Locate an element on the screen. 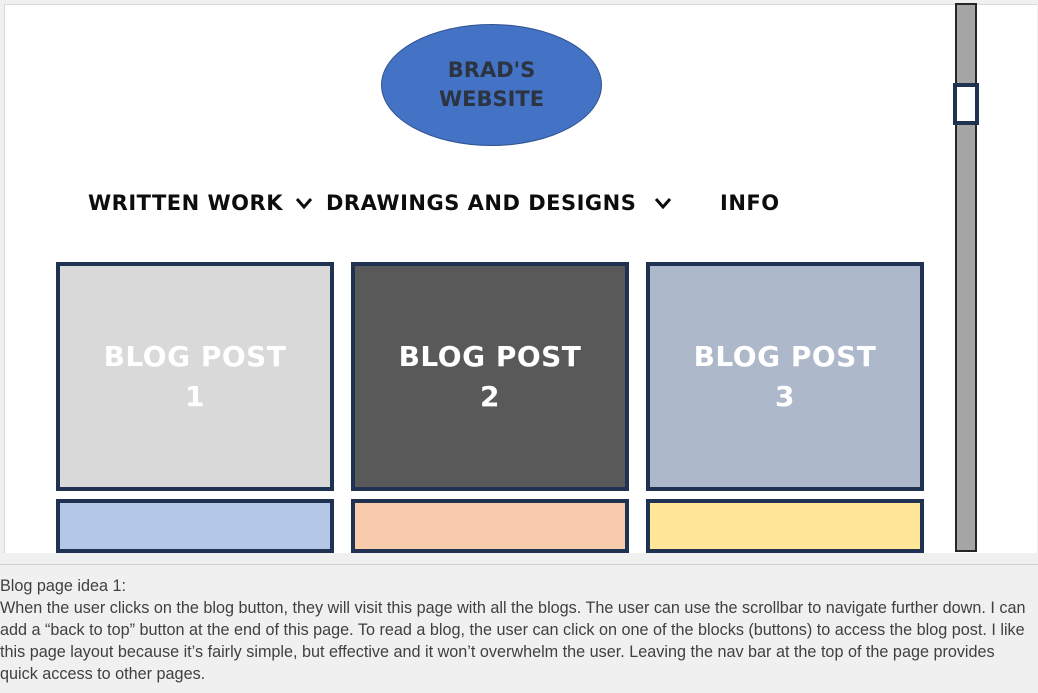 The width and height of the screenshot is (1038, 693). nav-info: INFO is located at coordinates (750, 203).